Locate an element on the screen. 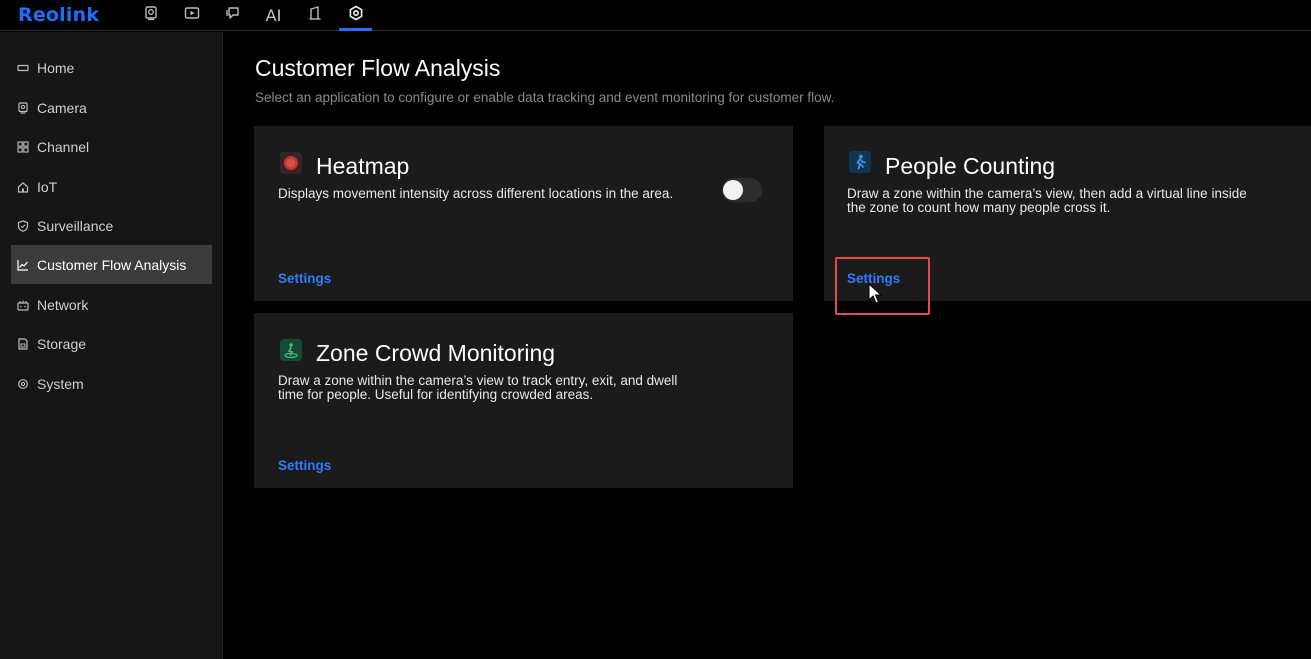  sidebar-item-storage: Storage is located at coordinates (111, 343).